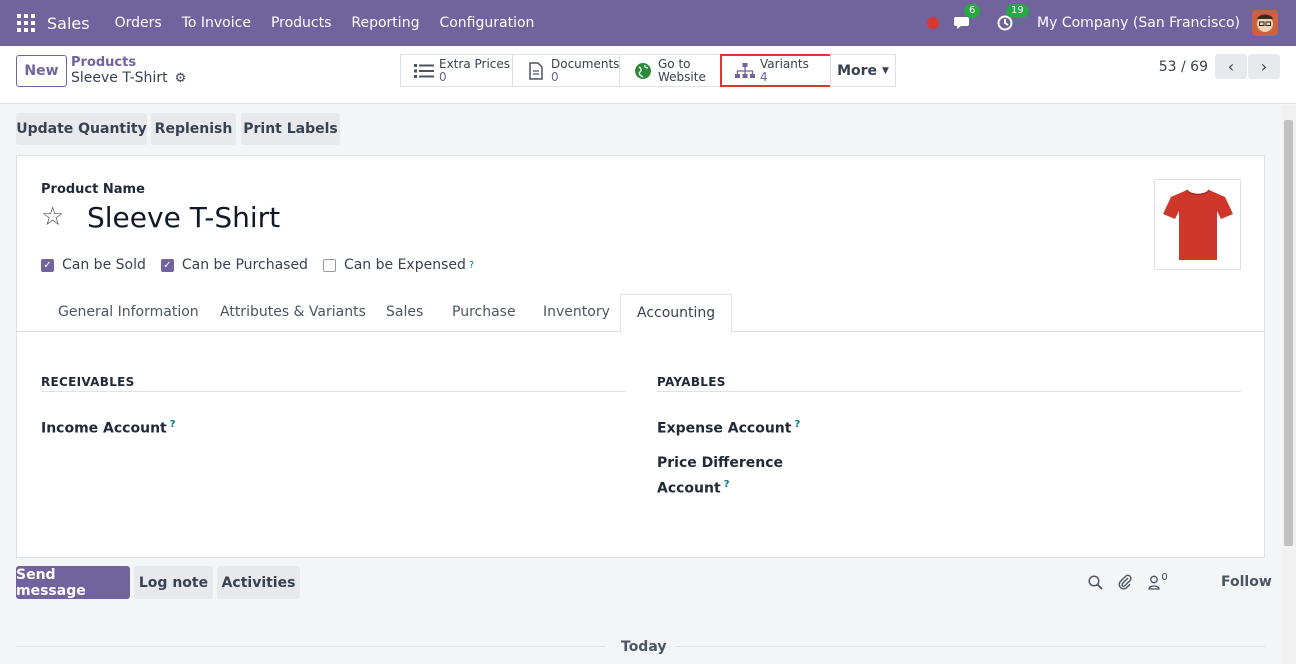 This screenshot has width=1296, height=664. I want to click on today-divider-left, so click(310, 646).